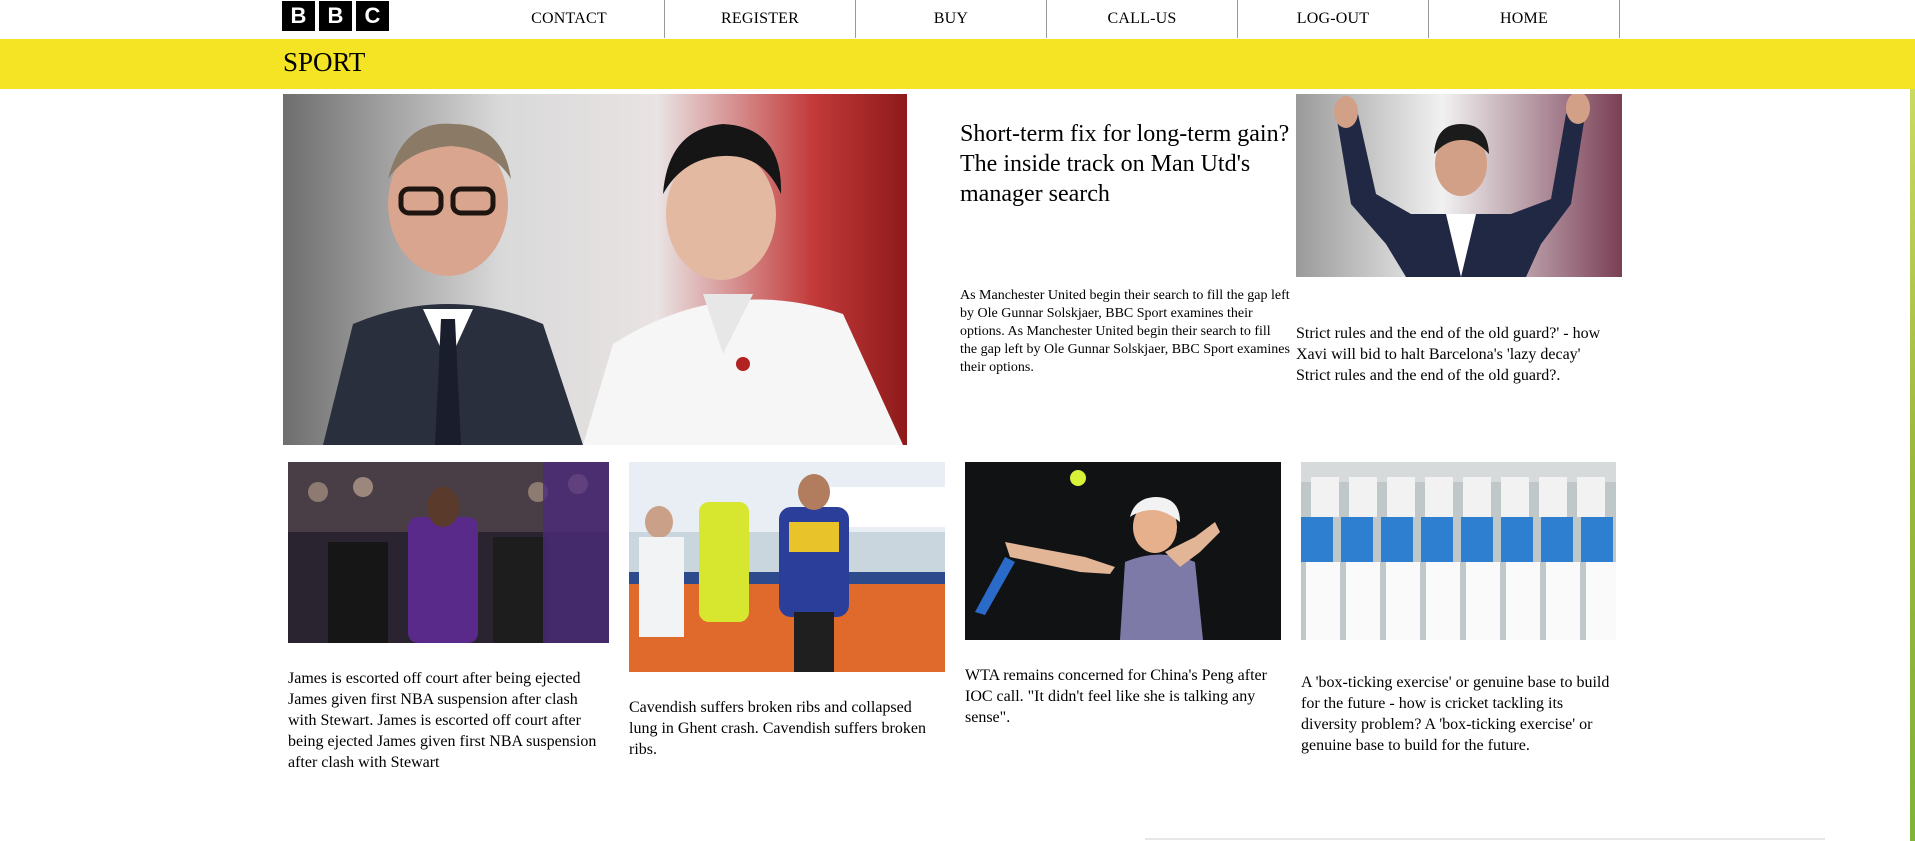 The image size is (1915, 841). I want to click on cricket-story-image, so click(1458, 551).